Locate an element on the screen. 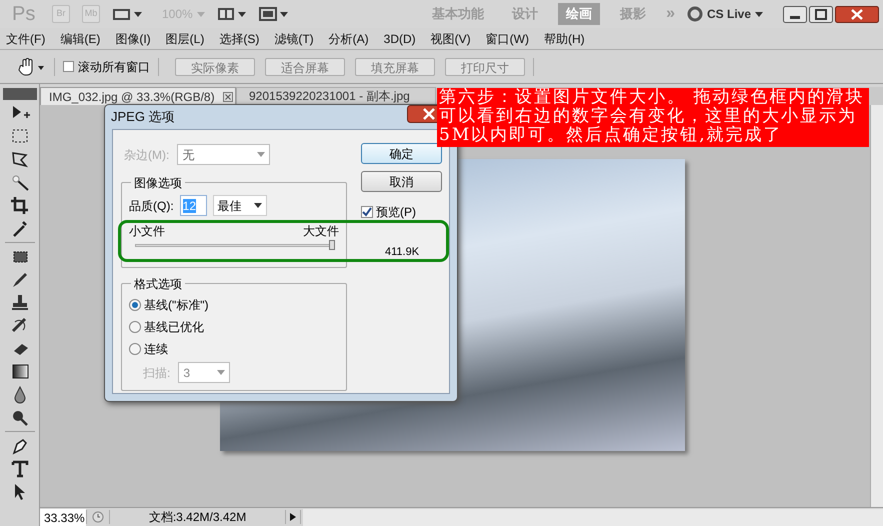  horizontal-scrollbar is located at coordinates (593, 517).